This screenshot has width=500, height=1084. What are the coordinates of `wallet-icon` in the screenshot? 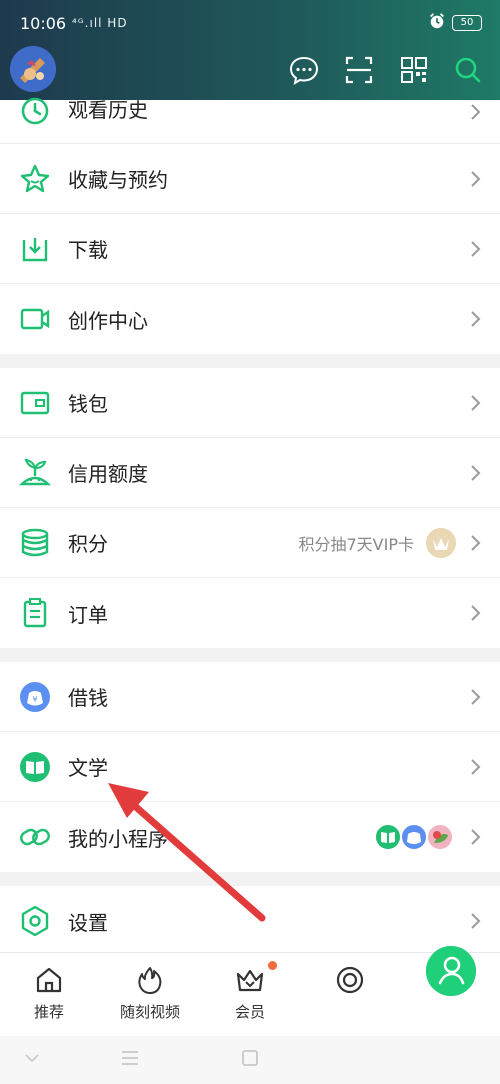 It's located at (35, 402).